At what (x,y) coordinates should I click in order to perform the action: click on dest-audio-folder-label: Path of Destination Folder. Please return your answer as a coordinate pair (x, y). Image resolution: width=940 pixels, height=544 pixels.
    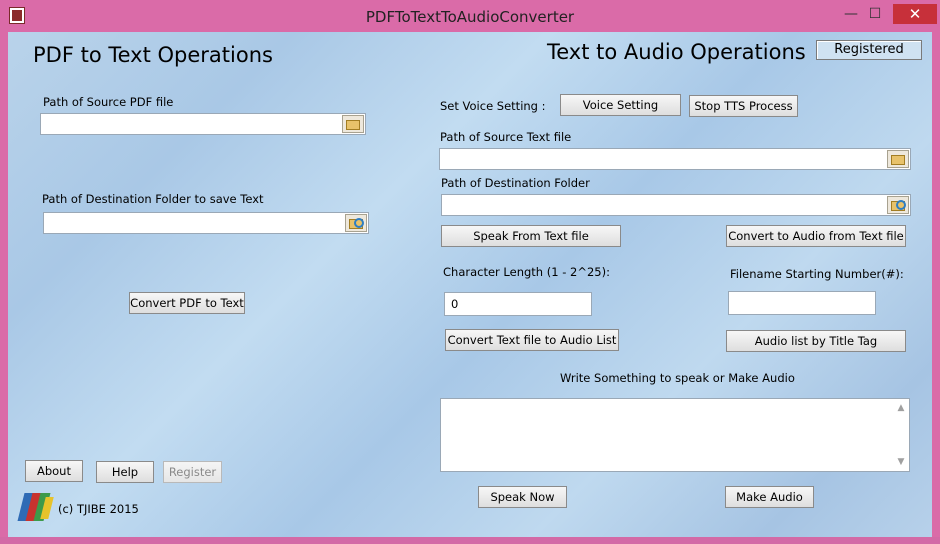
    Looking at the image, I should click on (515, 183).